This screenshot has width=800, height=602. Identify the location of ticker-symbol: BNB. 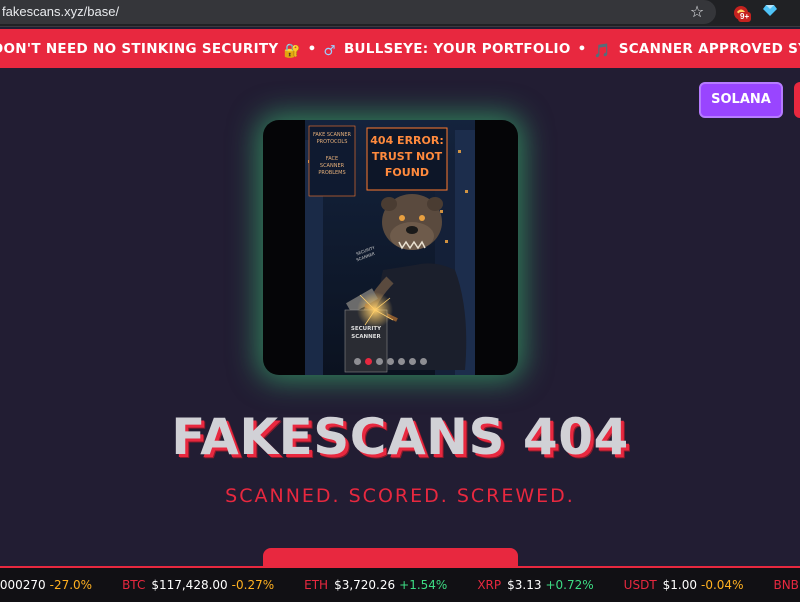
(786, 585).